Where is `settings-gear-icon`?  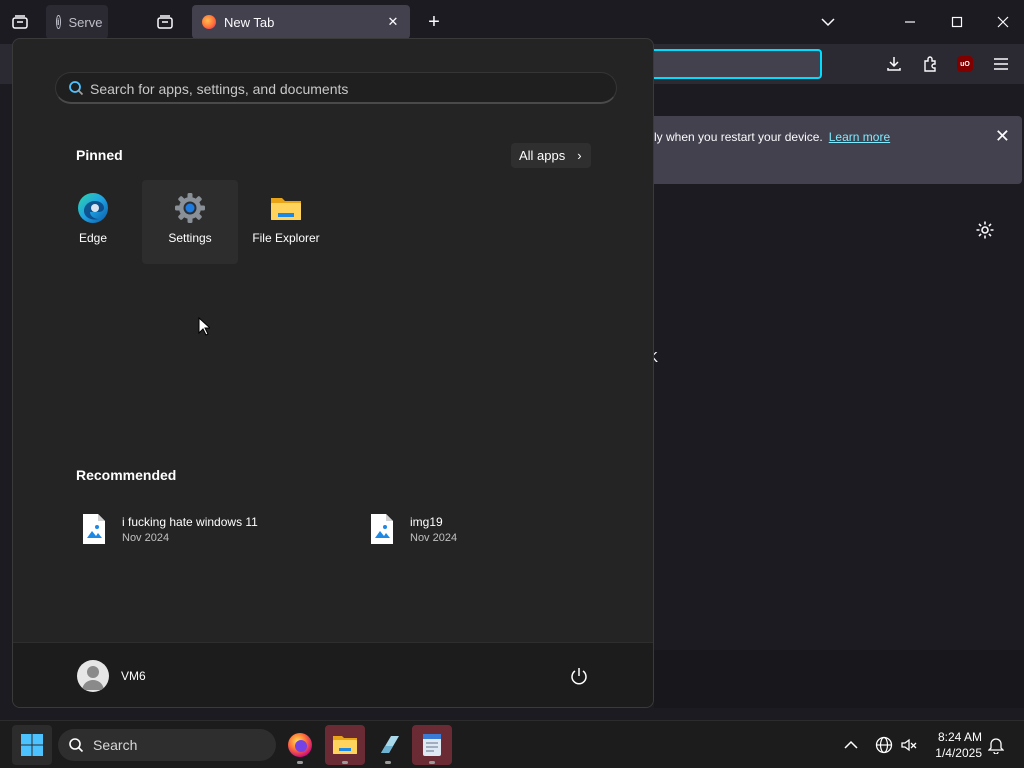 settings-gear-icon is located at coordinates (190, 208).